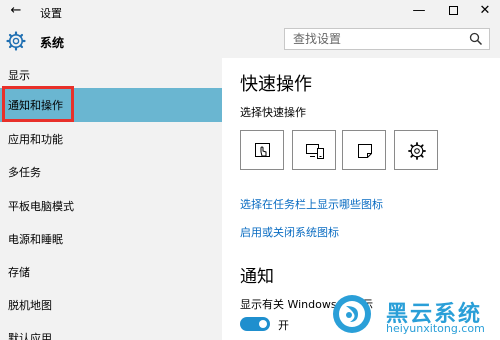  Describe the element at coordinates (35, 139) in the screenshot. I see `sidebar-item-label: 应用和功能` at that location.